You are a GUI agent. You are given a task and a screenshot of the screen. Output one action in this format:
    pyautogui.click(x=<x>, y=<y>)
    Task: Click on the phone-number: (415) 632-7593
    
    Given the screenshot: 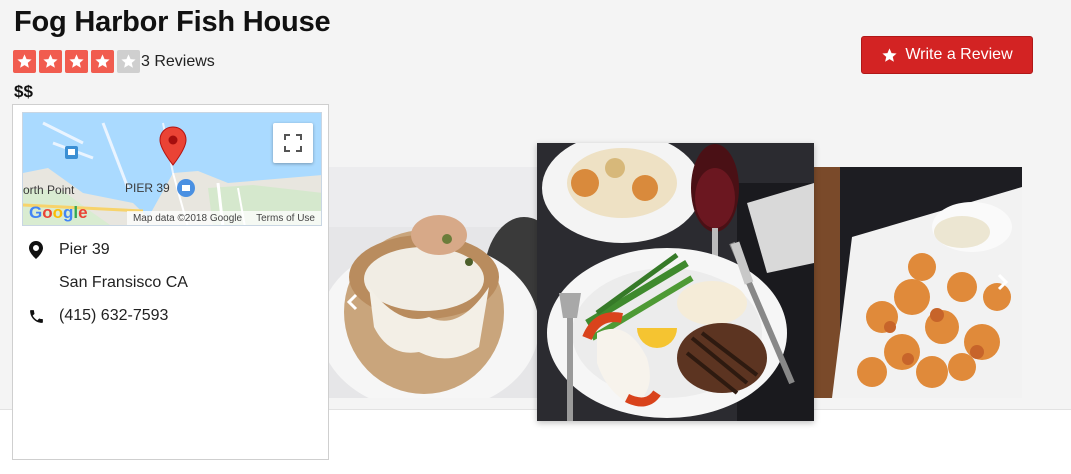 What is the action you would take?
    pyautogui.click(x=113, y=316)
    